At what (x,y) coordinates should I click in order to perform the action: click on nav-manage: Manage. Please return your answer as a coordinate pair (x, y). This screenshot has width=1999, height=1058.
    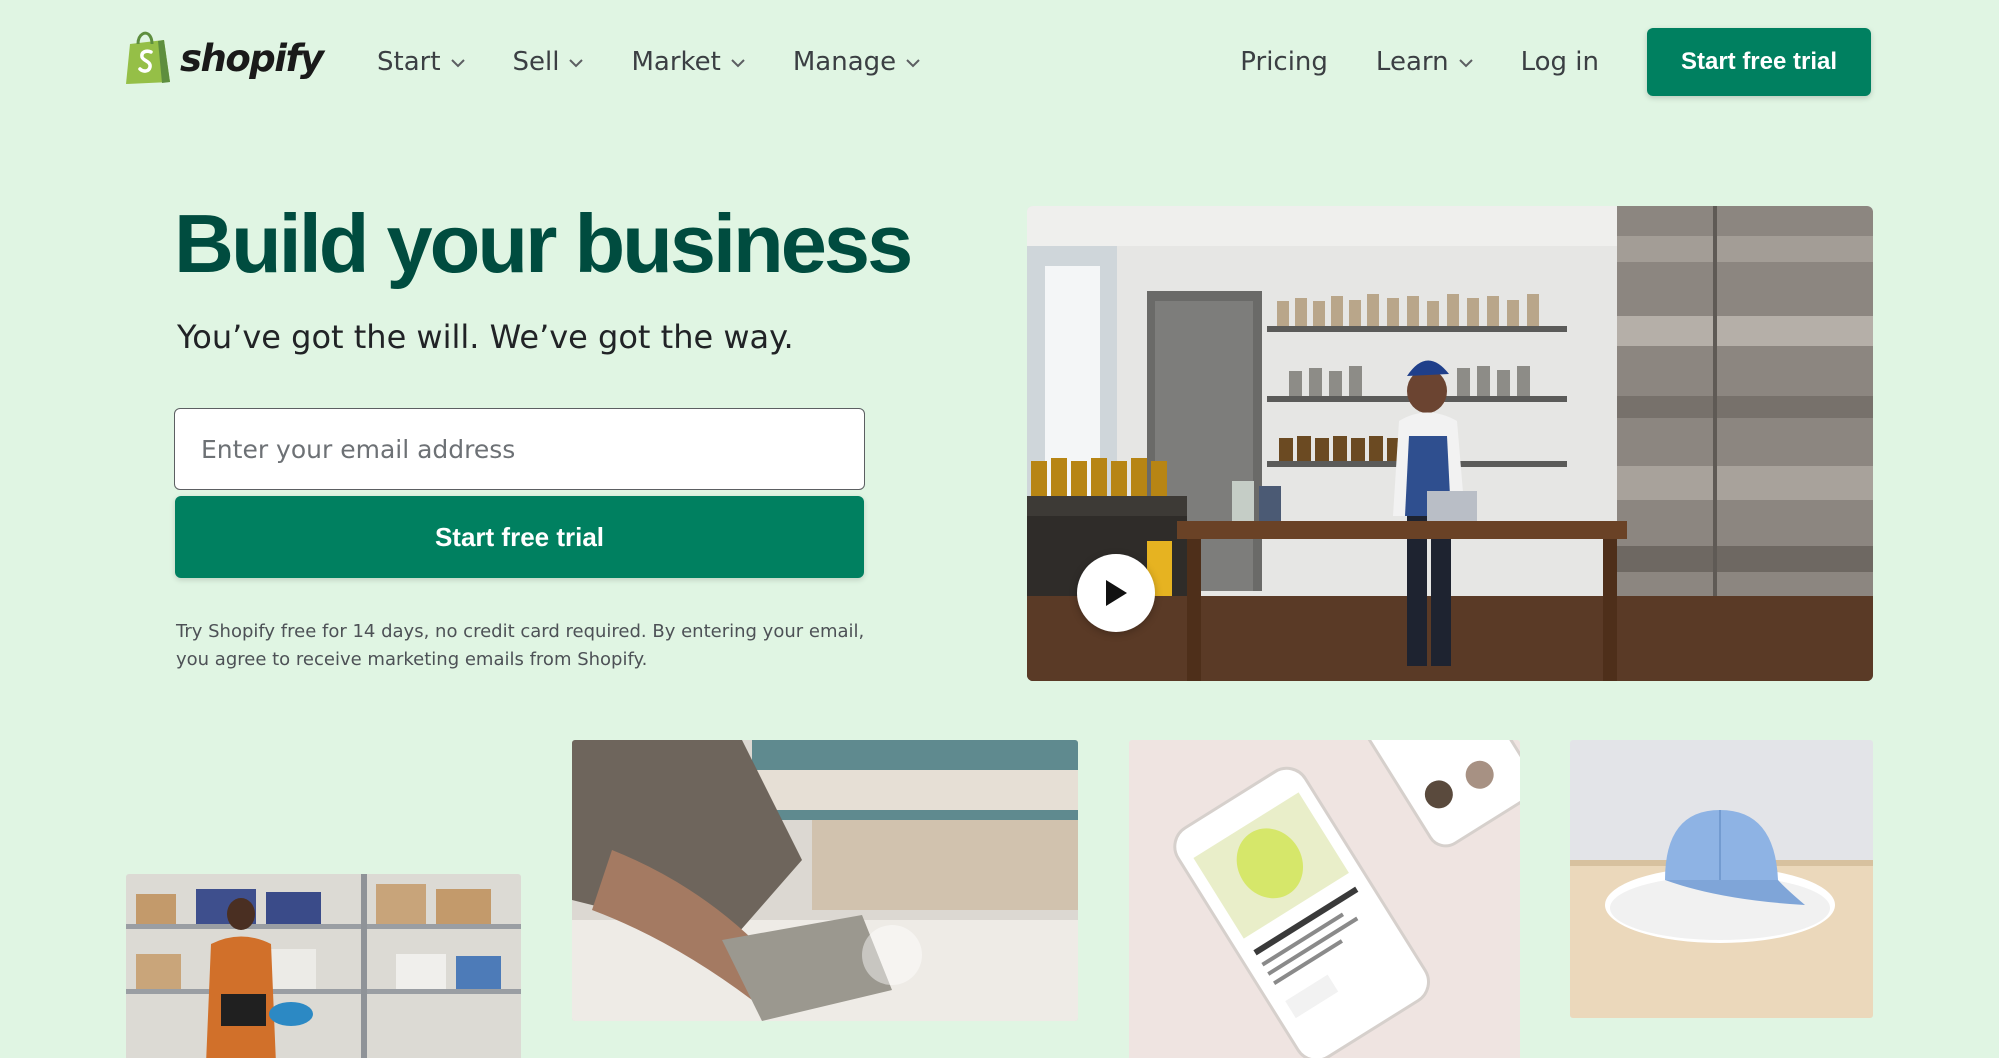
    Looking at the image, I should click on (856, 62).